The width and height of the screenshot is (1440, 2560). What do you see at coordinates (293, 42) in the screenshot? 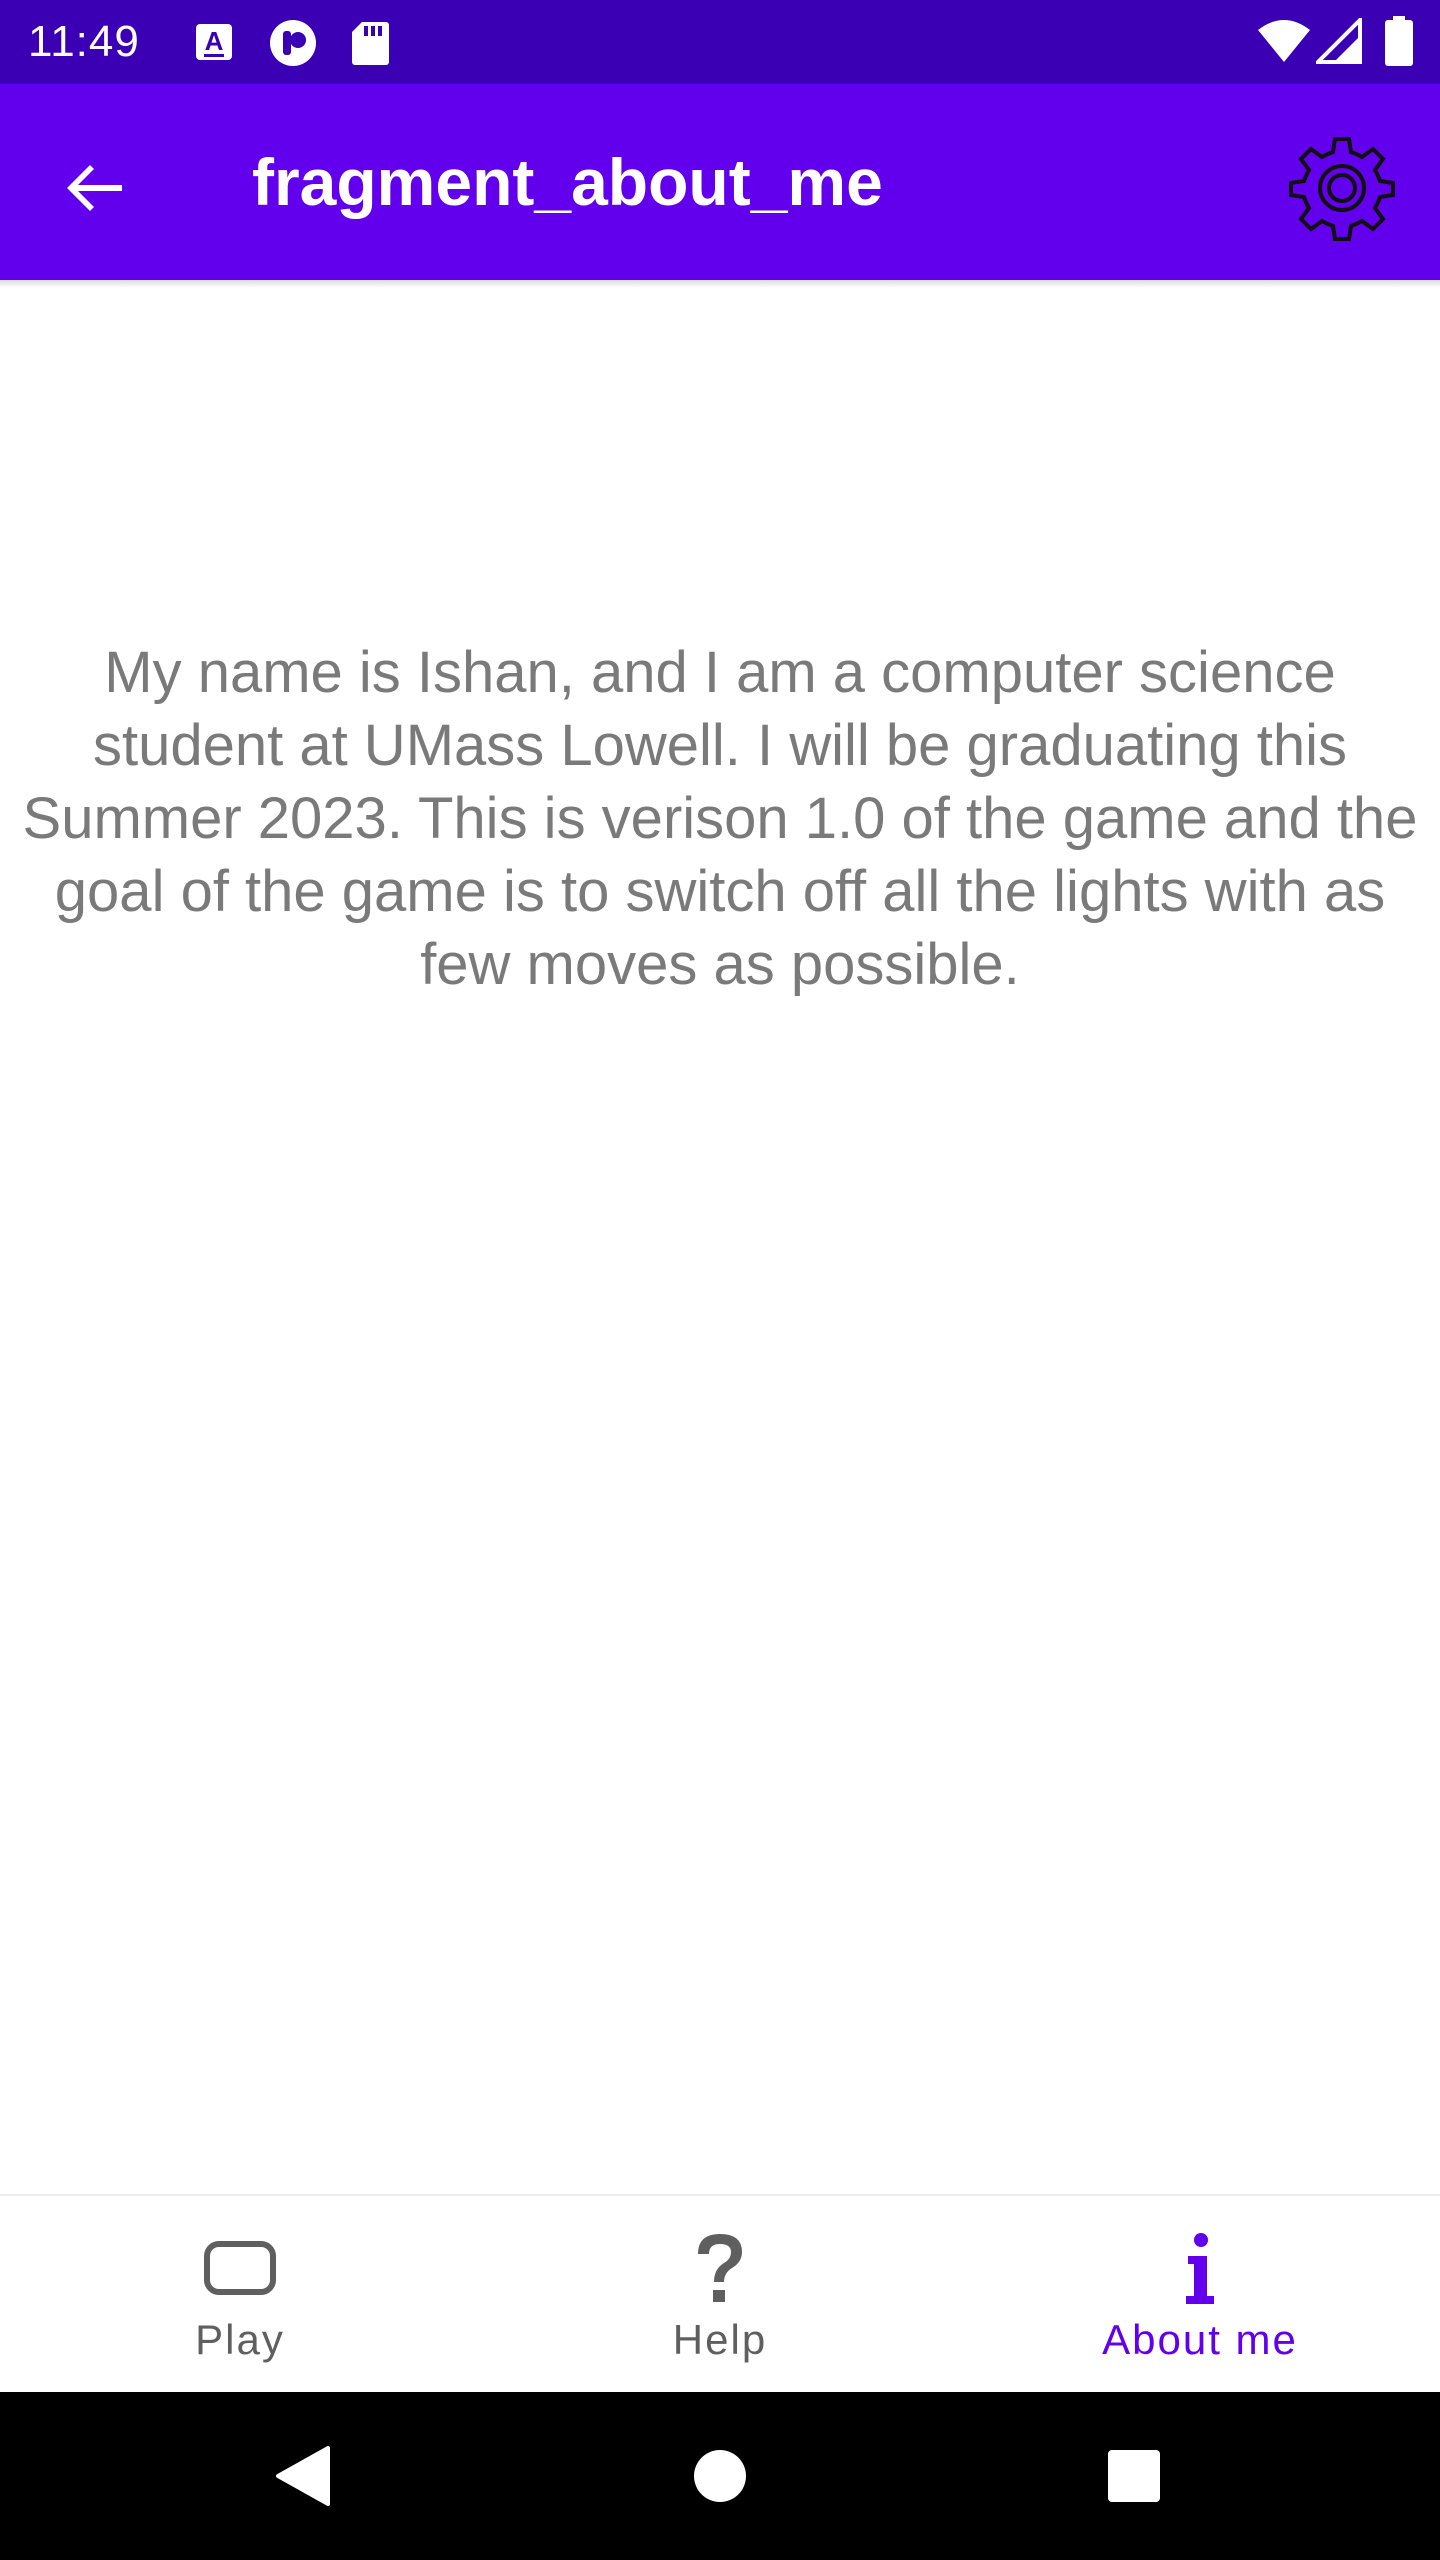
I see `media-icon` at bounding box center [293, 42].